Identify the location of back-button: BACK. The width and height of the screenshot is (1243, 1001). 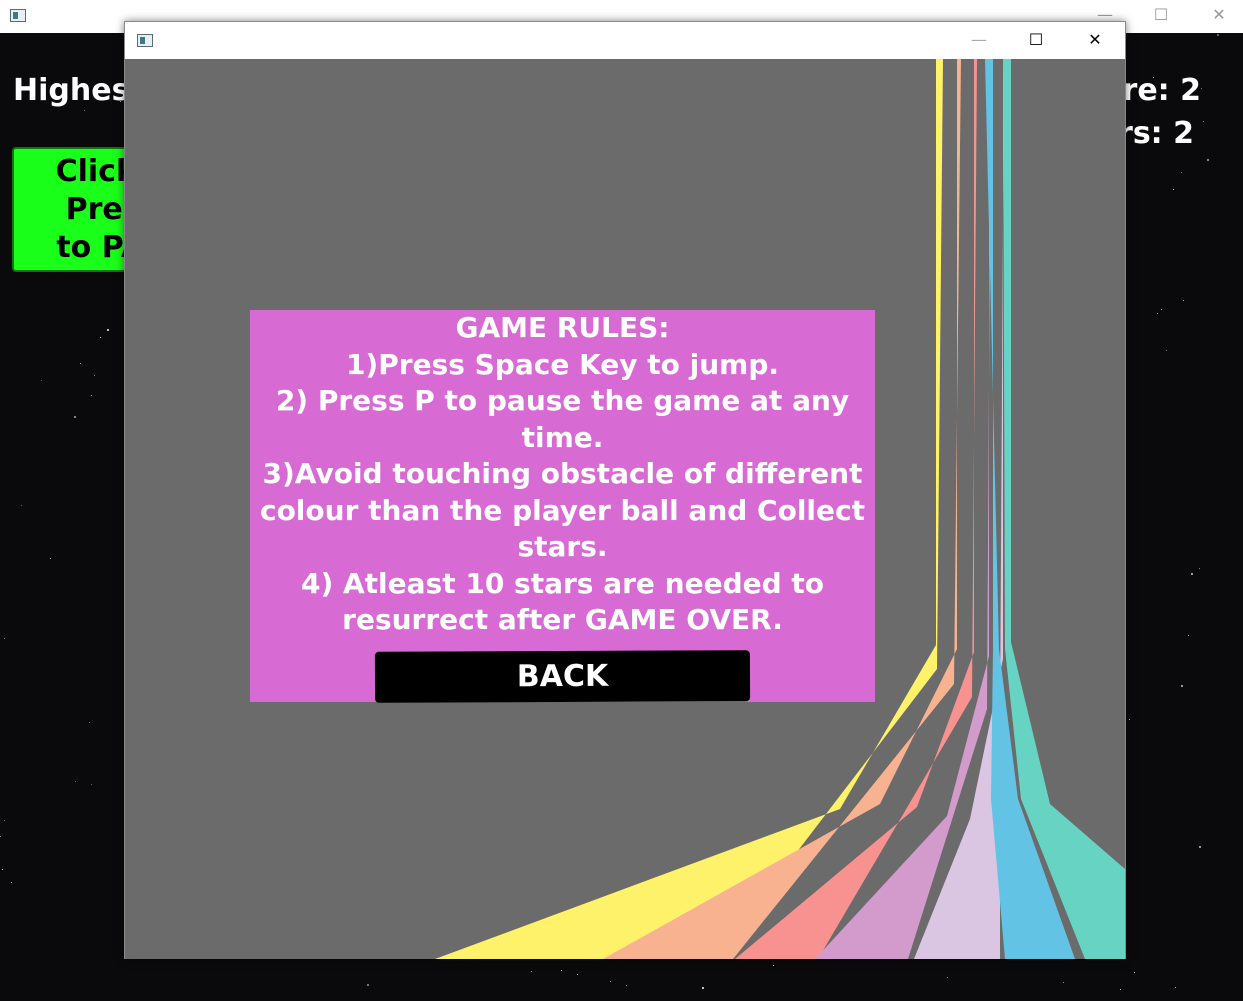
(562, 676).